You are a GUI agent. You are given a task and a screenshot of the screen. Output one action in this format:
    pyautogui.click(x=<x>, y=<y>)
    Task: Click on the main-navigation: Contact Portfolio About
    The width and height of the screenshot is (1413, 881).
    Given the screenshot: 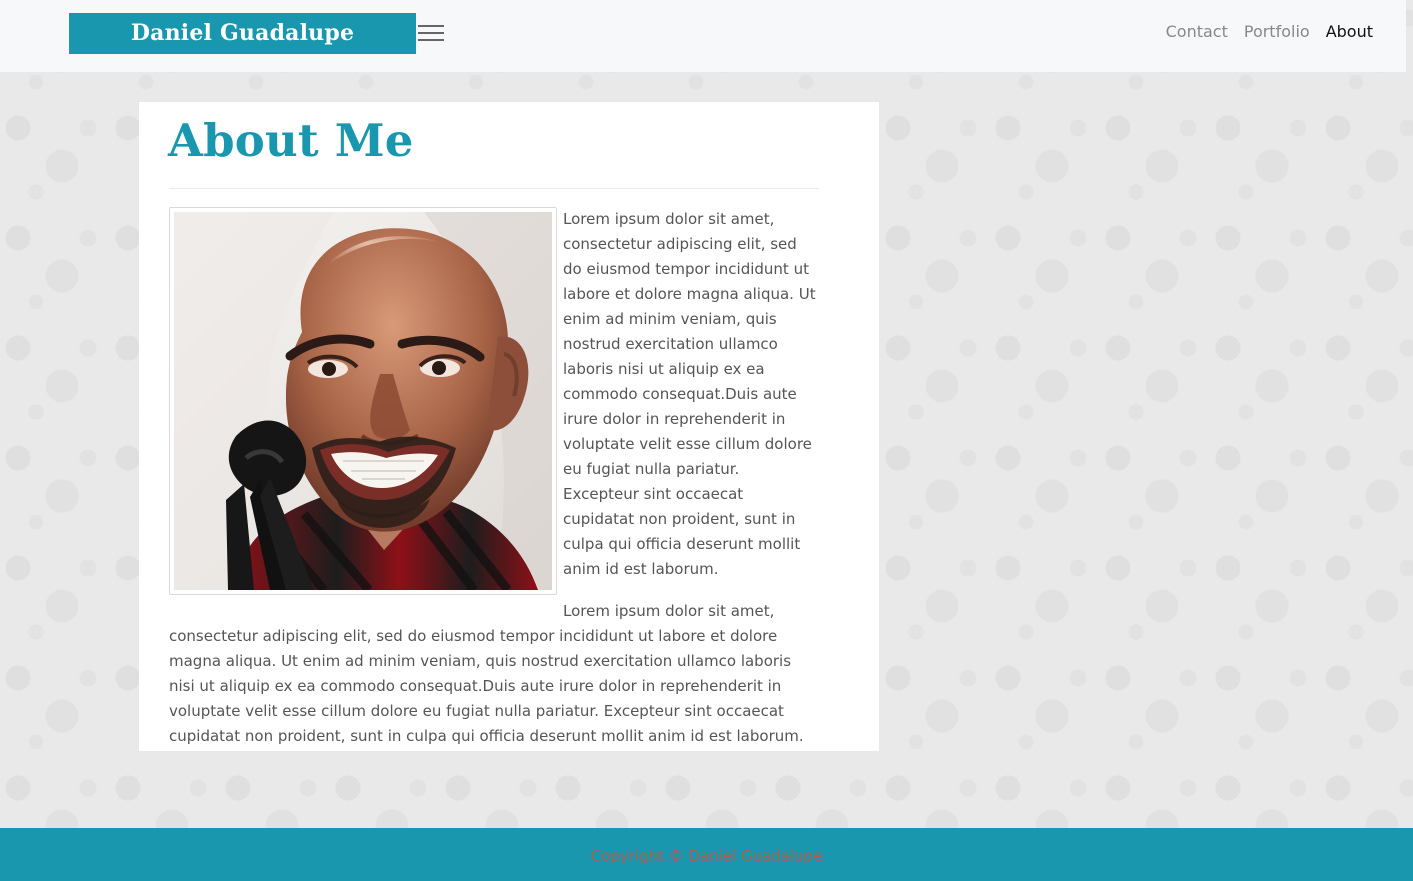 What is the action you would take?
    pyautogui.click(x=1269, y=32)
    